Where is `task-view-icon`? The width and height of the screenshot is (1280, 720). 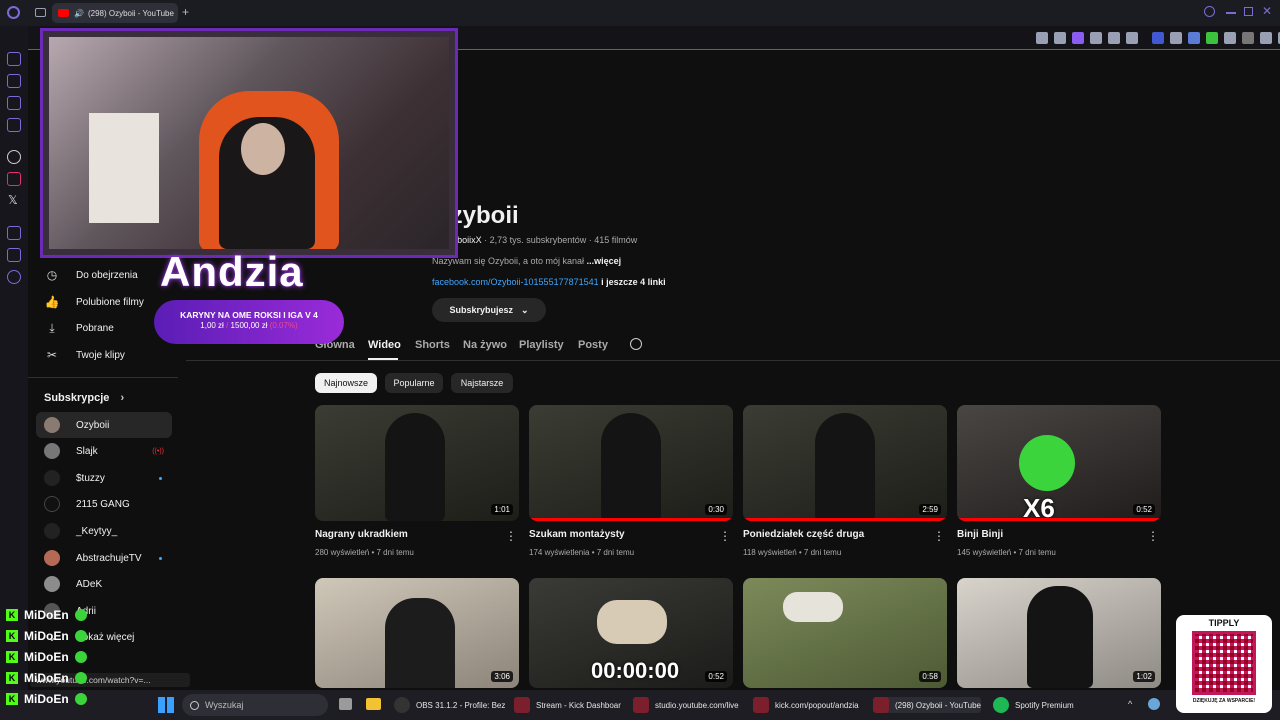
task-view-icon is located at coordinates (345, 704).